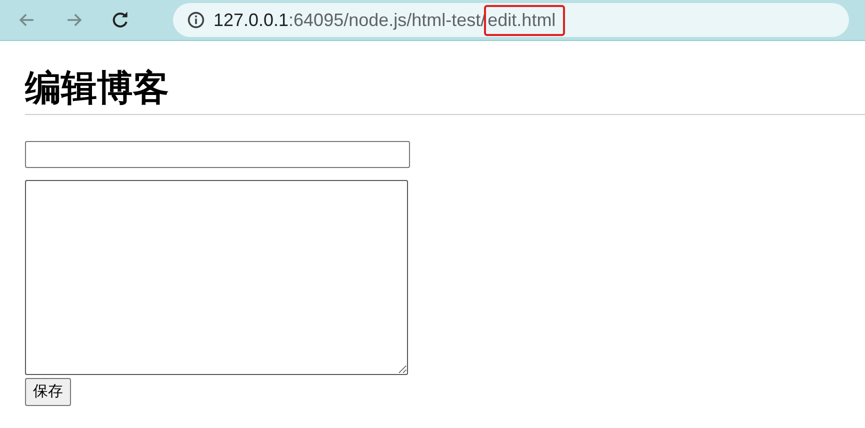  Describe the element at coordinates (97, 89) in the screenshot. I see `page-heading: 编辑博客` at that location.